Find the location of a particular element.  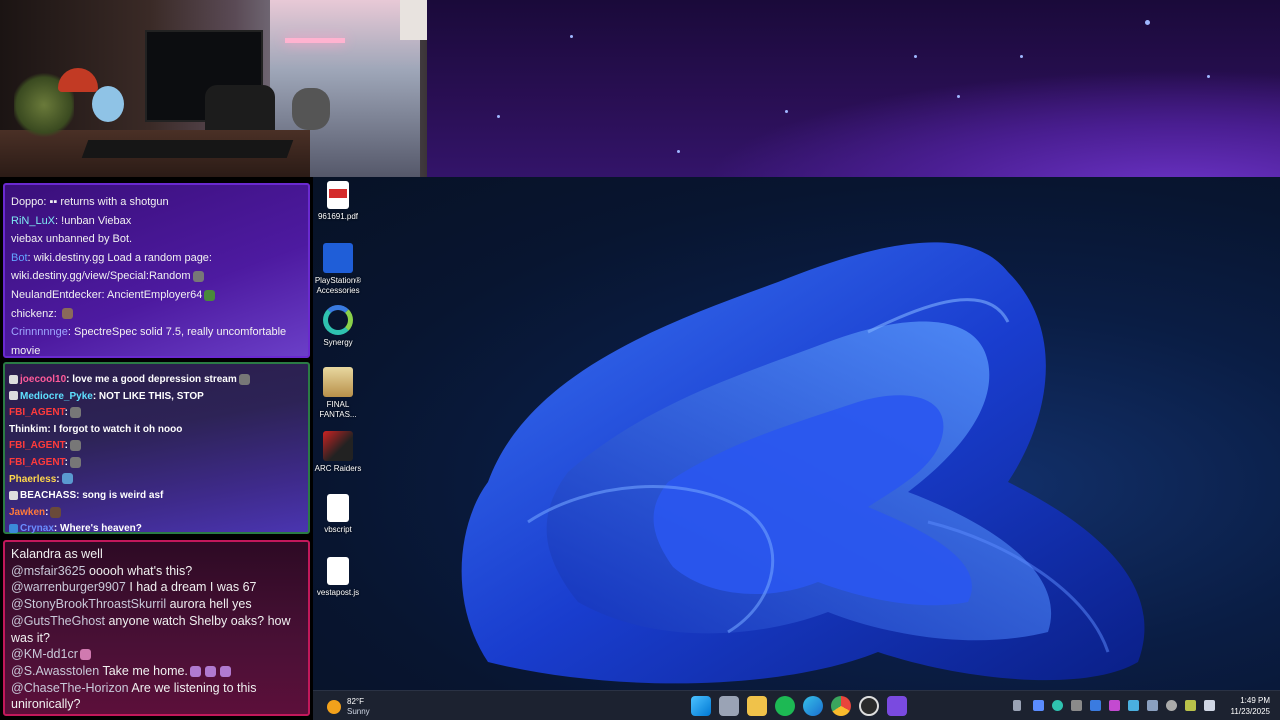

clock-date: 11/23/2025 is located at coordinates (1250, 711).